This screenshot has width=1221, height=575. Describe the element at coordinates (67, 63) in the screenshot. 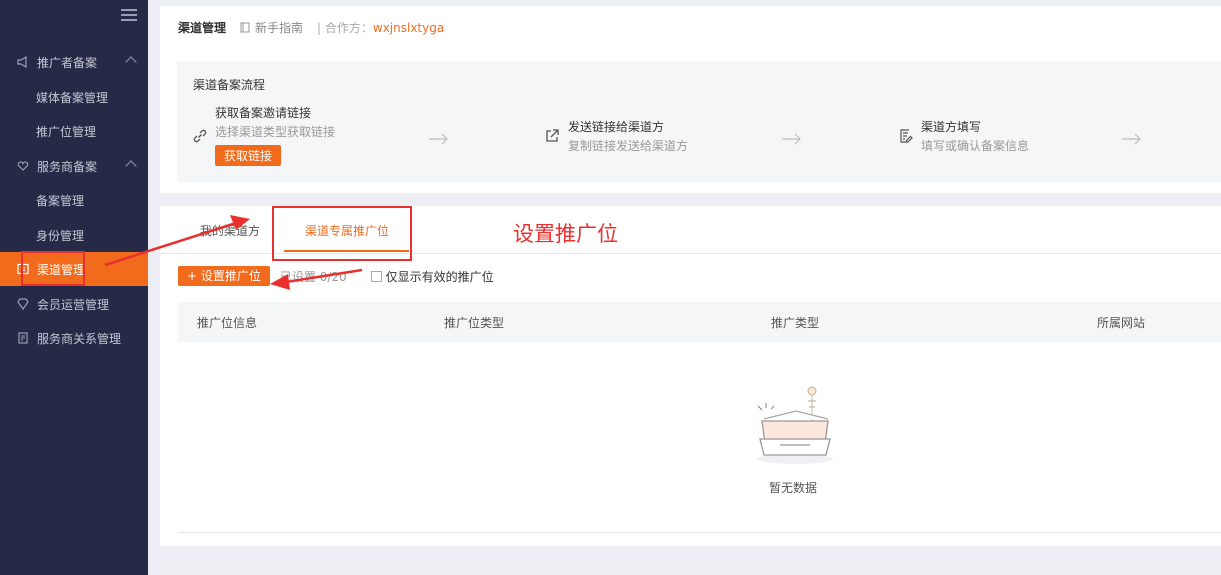

I see `sidebar-group-label: 推广者备案` at that location.